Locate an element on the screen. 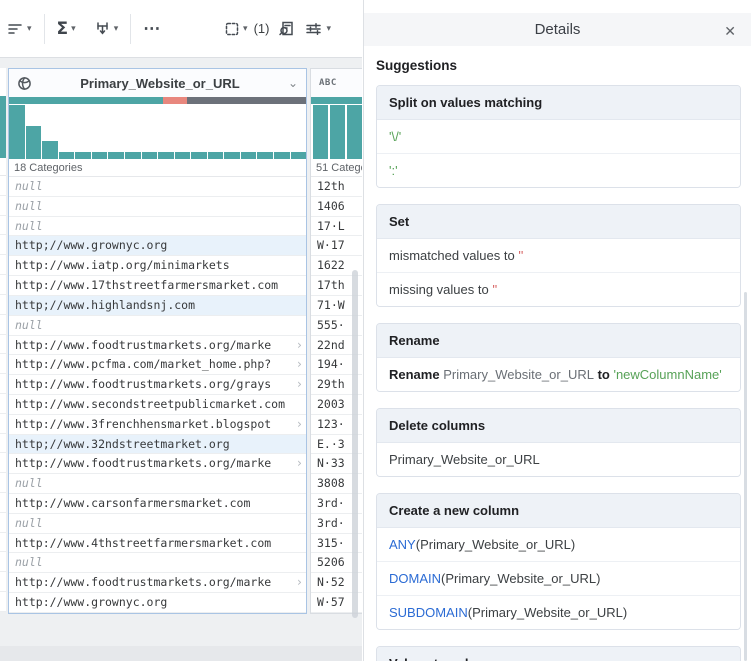  suggestion-text: to is located at coordinates (603, 374).